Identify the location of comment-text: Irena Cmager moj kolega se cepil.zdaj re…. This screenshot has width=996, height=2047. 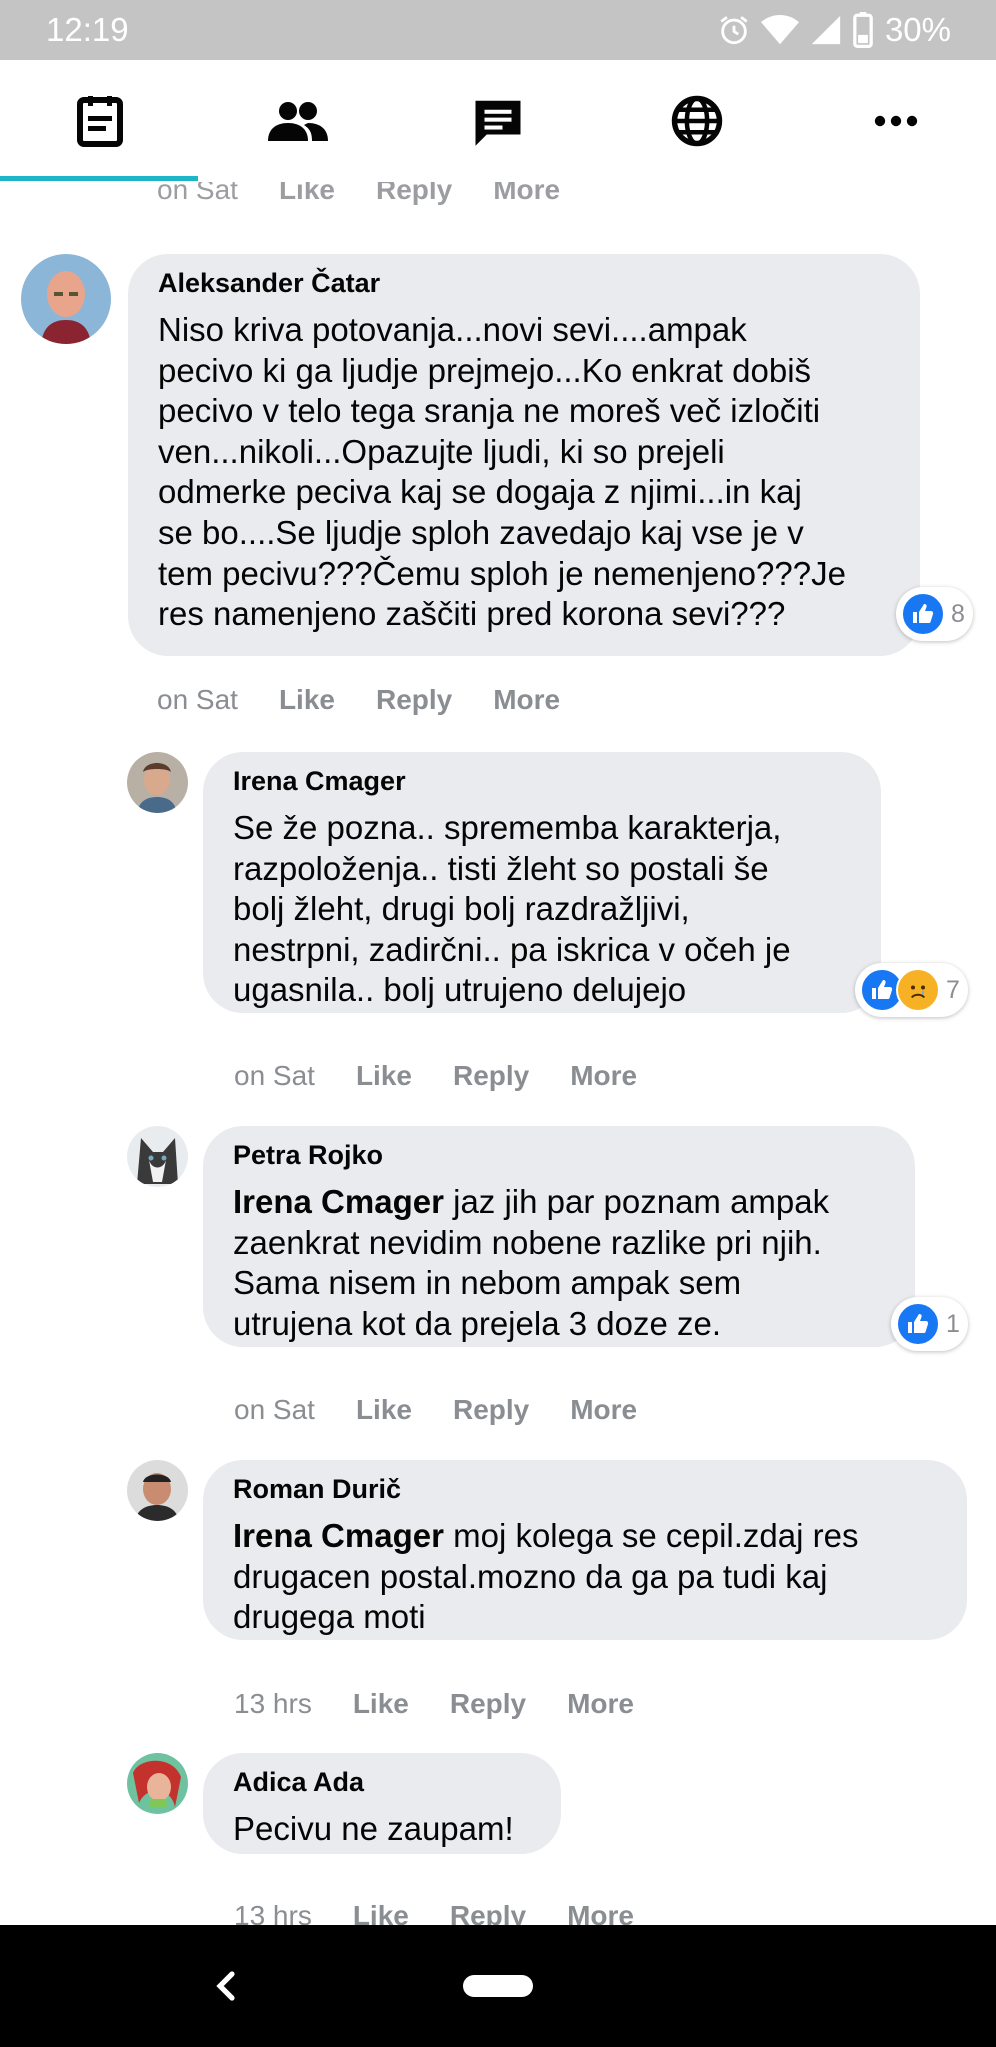
(545, 1577).